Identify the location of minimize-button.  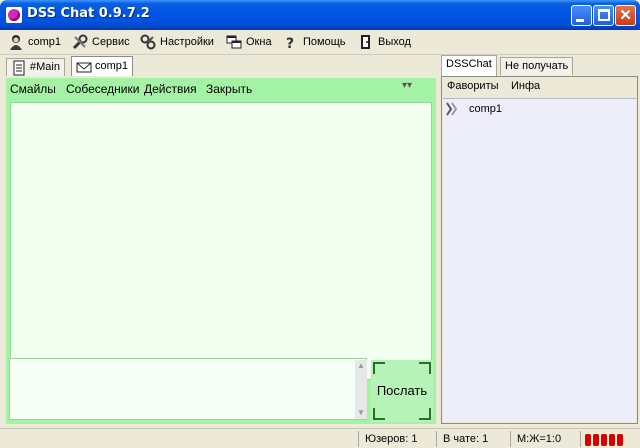
(581, 15).